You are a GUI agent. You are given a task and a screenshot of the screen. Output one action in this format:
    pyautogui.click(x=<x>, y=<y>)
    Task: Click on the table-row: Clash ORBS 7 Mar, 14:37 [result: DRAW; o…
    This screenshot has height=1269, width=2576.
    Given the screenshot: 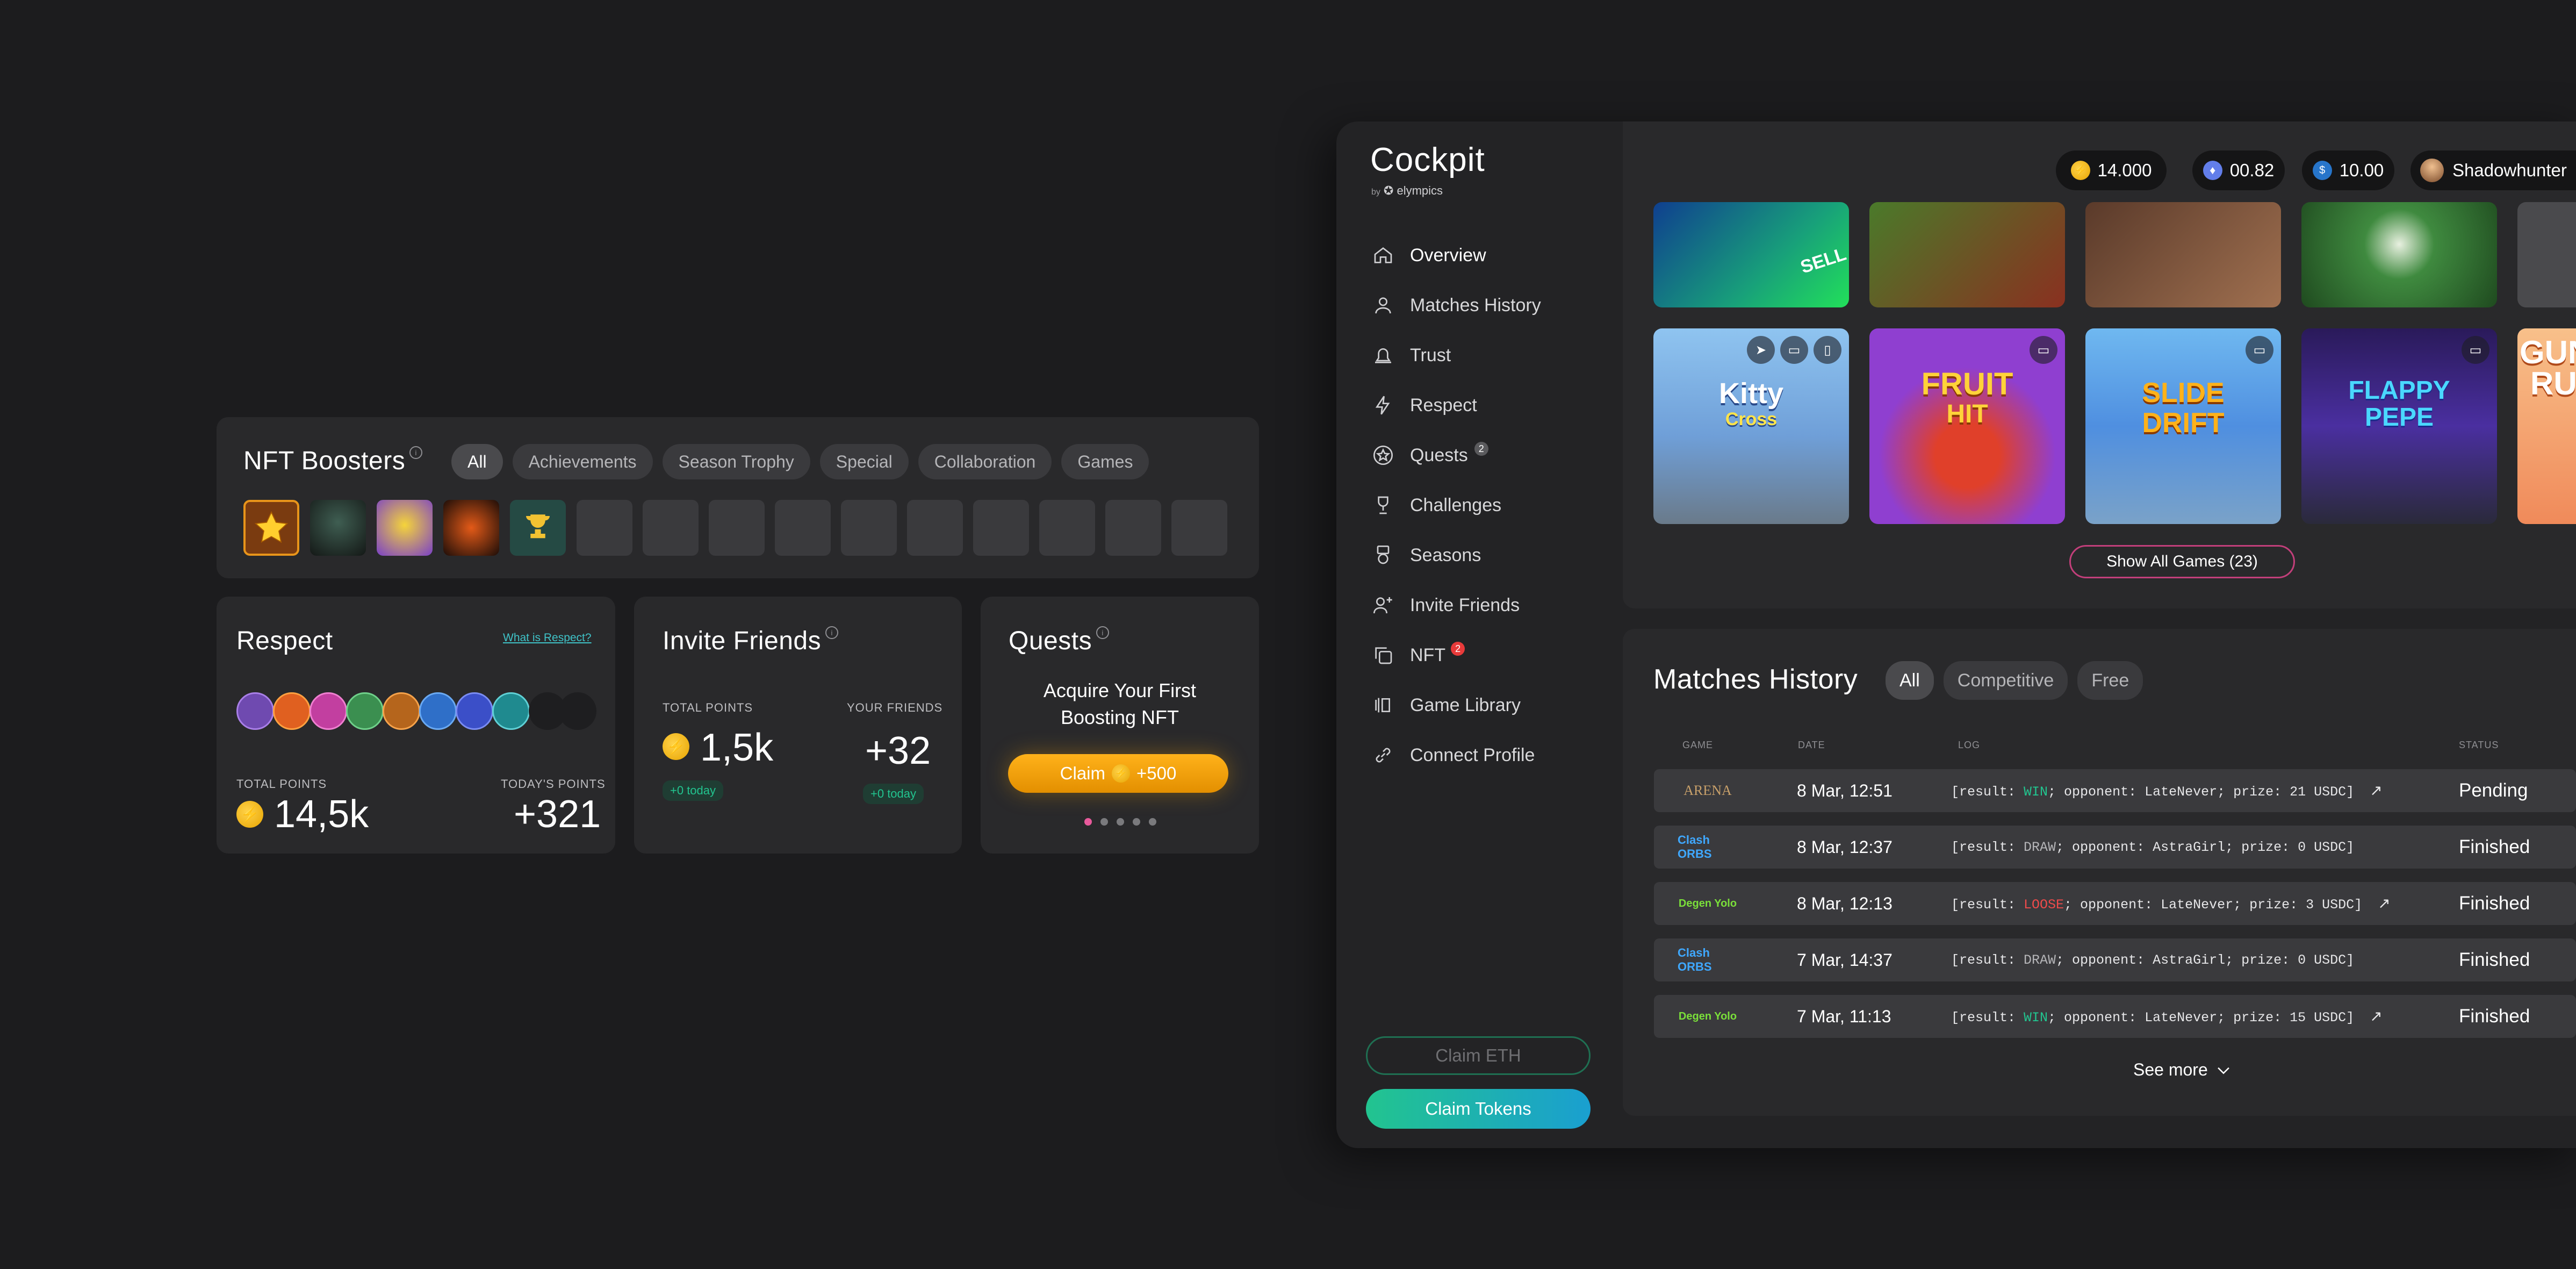 What is the action you would take?
    pyautogui.click(x=2115, y=959)
    